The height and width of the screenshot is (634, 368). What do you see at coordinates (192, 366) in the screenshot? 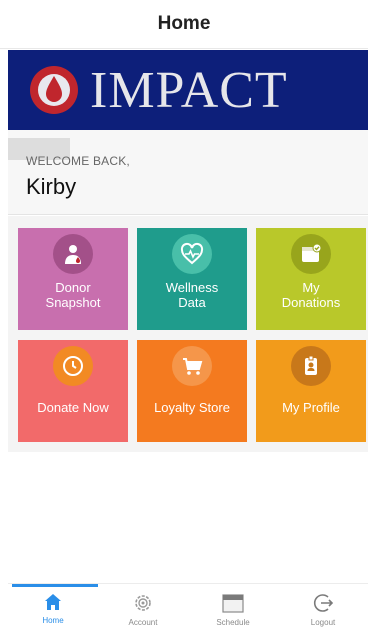
I see `cart-icon` at bounding box center [192, 366].